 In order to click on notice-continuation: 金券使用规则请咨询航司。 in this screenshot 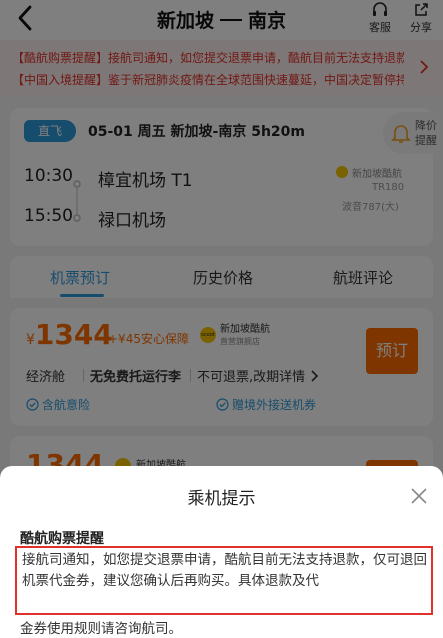, I will do `click(101, 629)`.